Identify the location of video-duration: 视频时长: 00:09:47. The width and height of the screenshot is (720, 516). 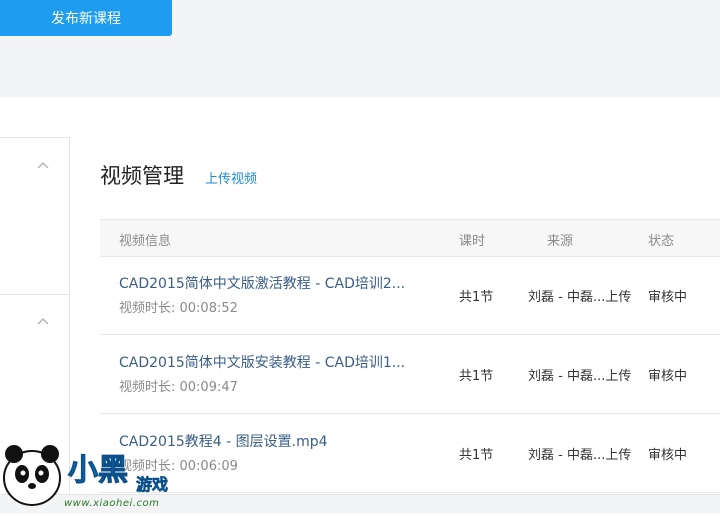
(178, 387).